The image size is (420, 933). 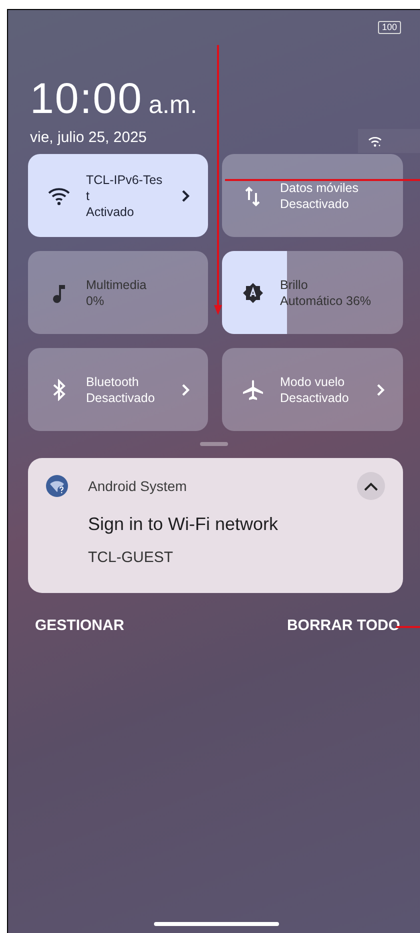 I want to click on tile-title: Datos móviles, so click(x=320, y=188).